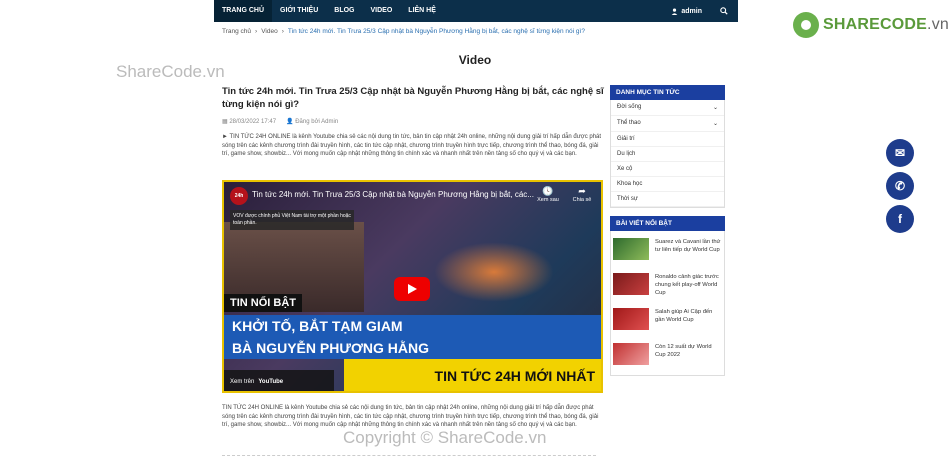 The width and height of the screenshot is (950, 462). Describe the element at coordinates (629, 107) in the screenshot. I see `category-label: Đời sống` at that location.